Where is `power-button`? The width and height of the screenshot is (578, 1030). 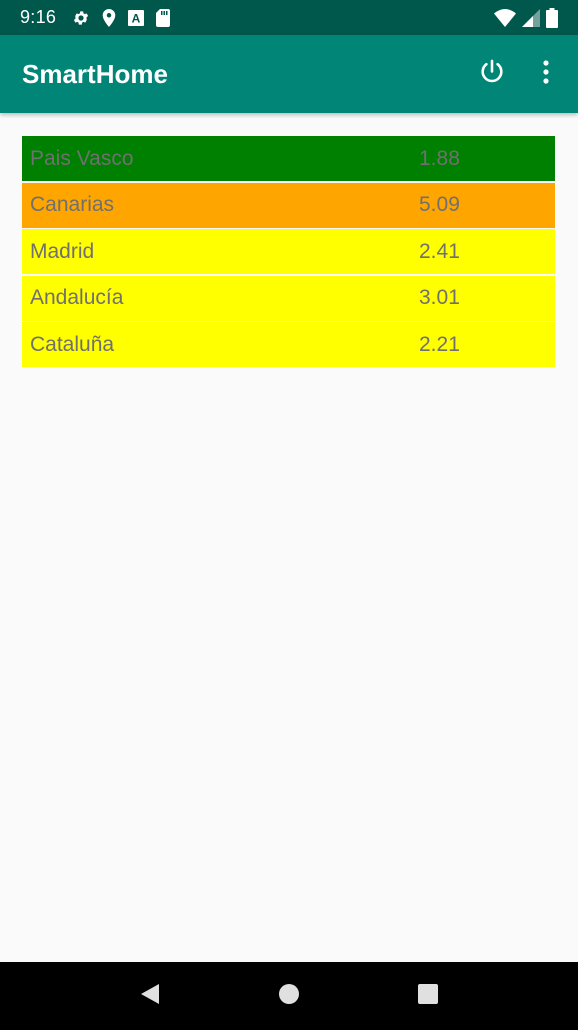
power-button is located at coordinates (492, 74).